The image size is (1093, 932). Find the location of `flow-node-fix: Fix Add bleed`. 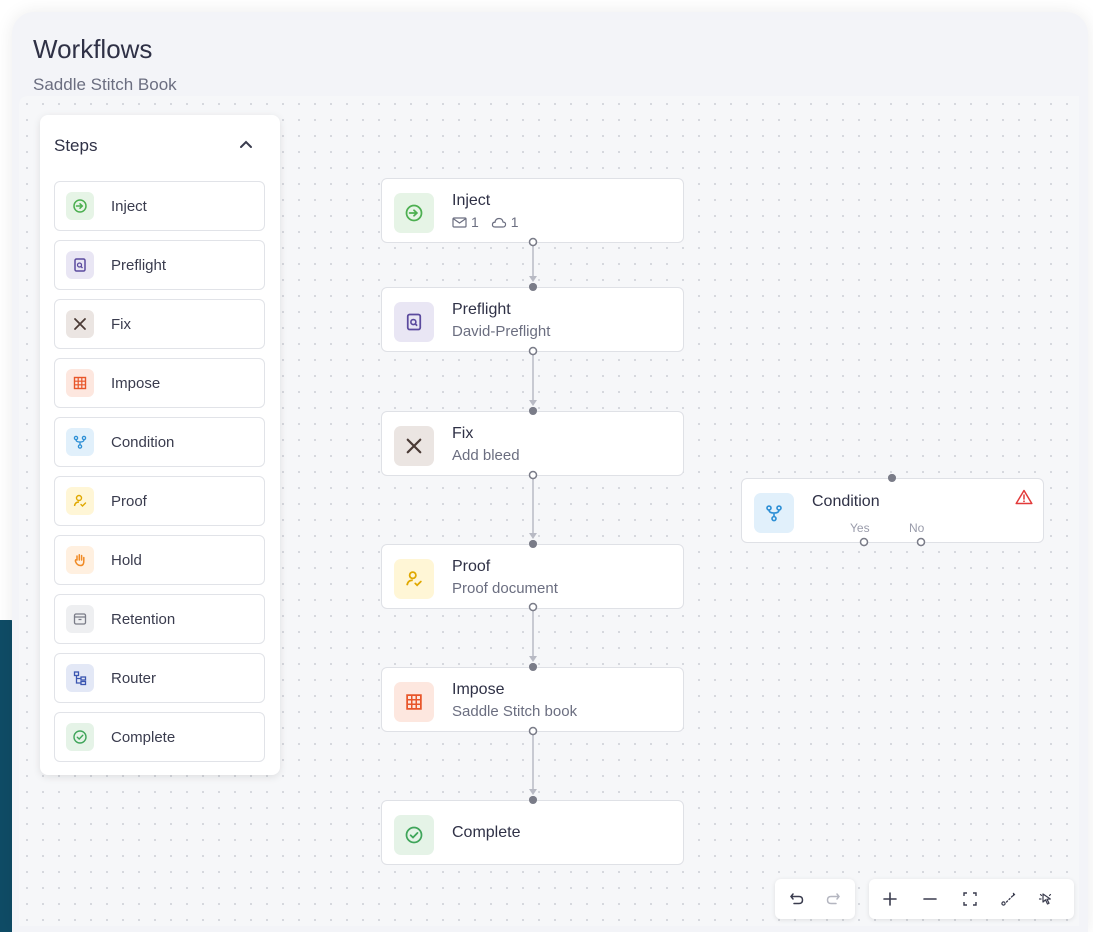

flow-node-fix: Fix Add bleed is located at coordinates (532, 443).